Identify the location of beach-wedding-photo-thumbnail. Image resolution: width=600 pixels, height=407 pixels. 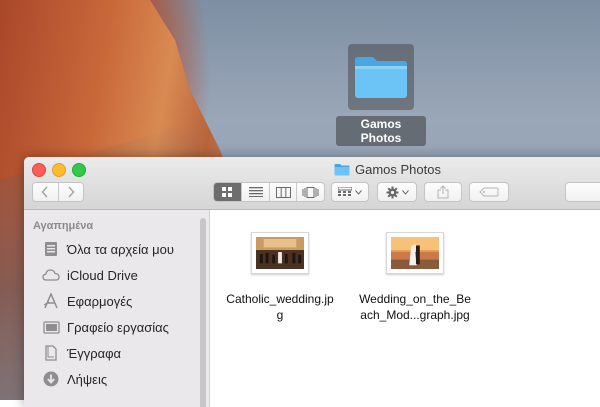
(415, 253).